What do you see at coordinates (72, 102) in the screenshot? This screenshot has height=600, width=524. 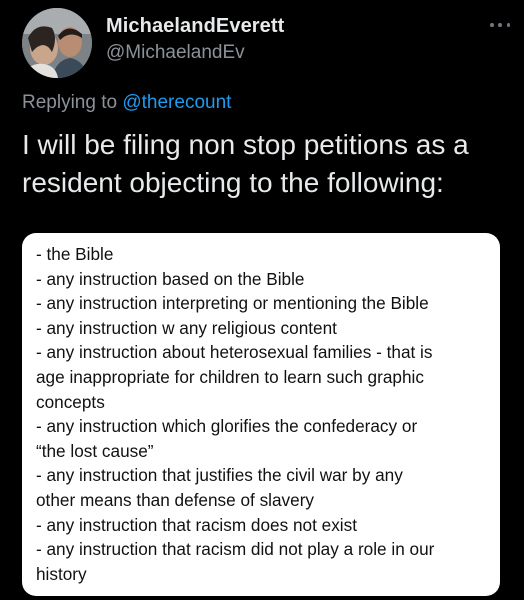 I see `replying-to-label: Replying to` at bounding box center [72, 102].